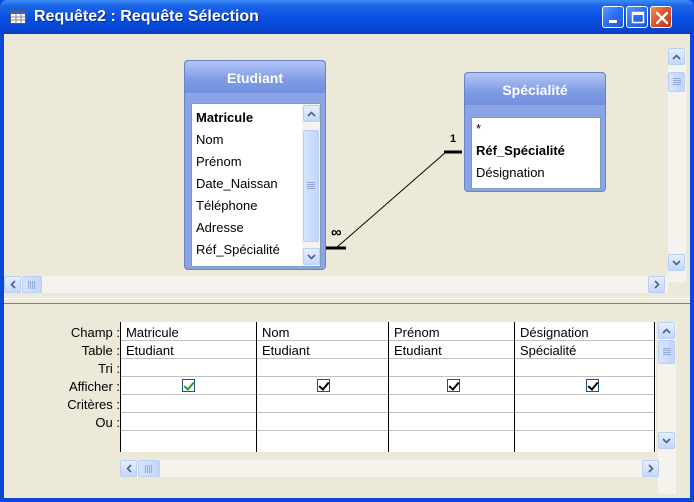 The width and height of the screenshot is (694, 502). I want to click on champ-cell-3: Prénom, so click(417, 332).